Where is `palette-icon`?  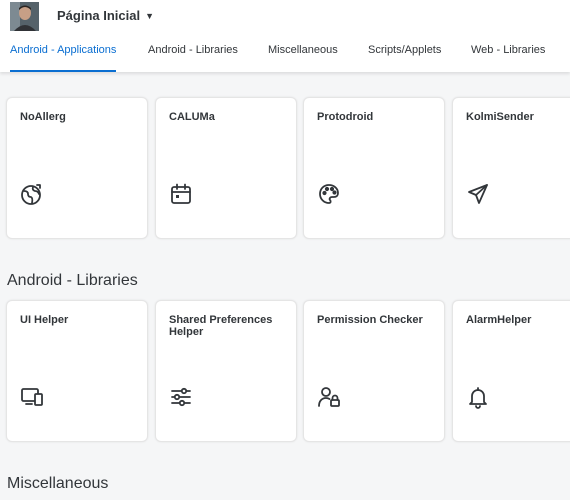
palette-icon is located at coordinates (329, 194).